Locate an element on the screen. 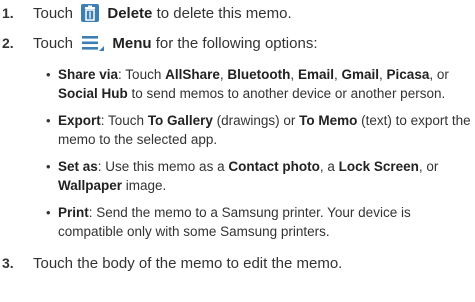 This screenshot has height=302, width=475. step-number: 3. is located at coordinates (8, 263).